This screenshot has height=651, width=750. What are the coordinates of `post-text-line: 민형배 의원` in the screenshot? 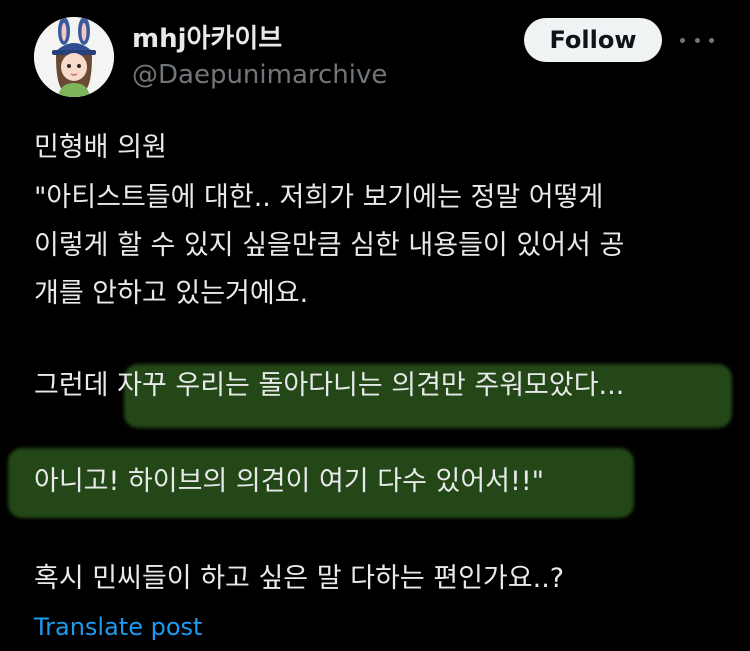 It's located at (100, 147).